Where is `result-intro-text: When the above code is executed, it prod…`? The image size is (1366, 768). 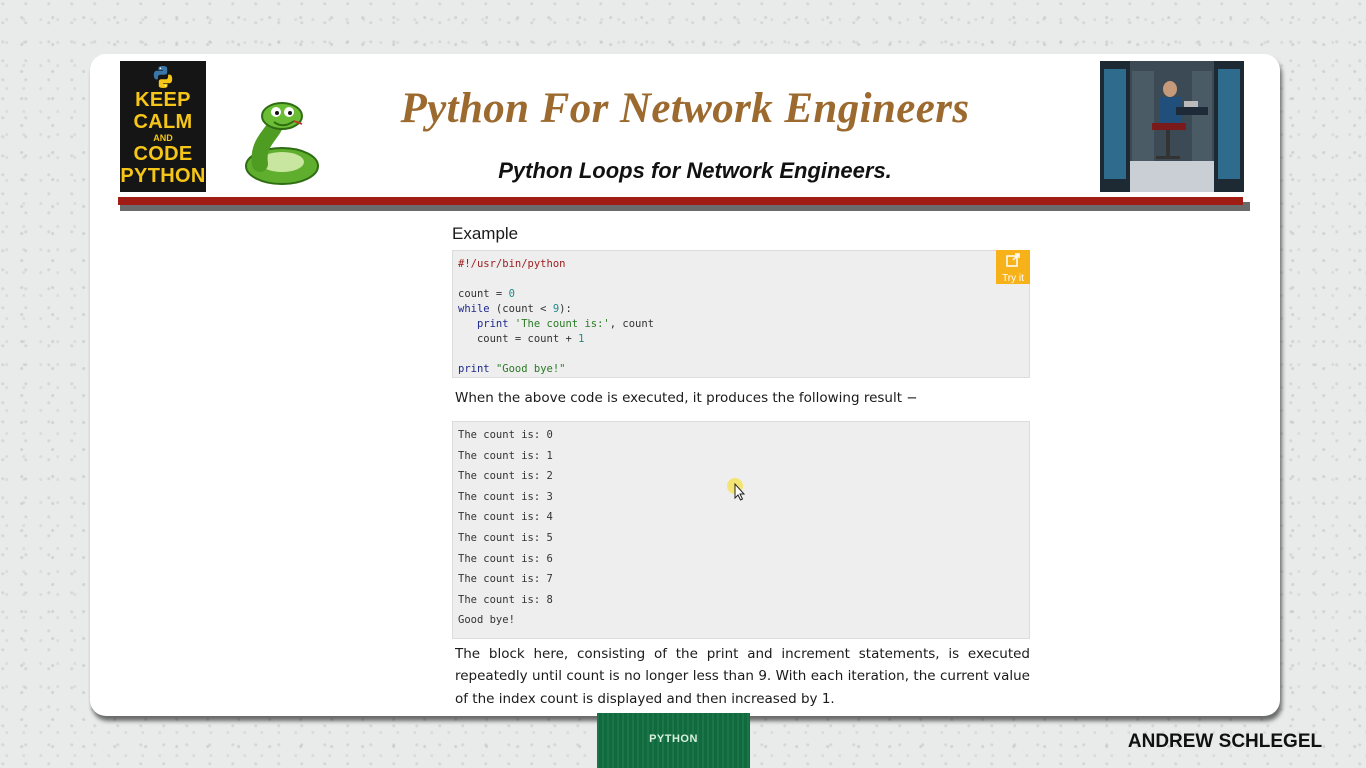 result-intro-text: When the above code is executed, it prod… is located at coordinates (686, 398).